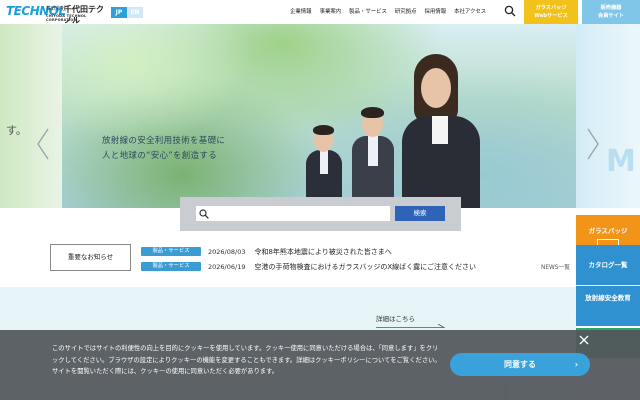  I want to click on nav-item-research: 研究拠点, so click(406, 11).